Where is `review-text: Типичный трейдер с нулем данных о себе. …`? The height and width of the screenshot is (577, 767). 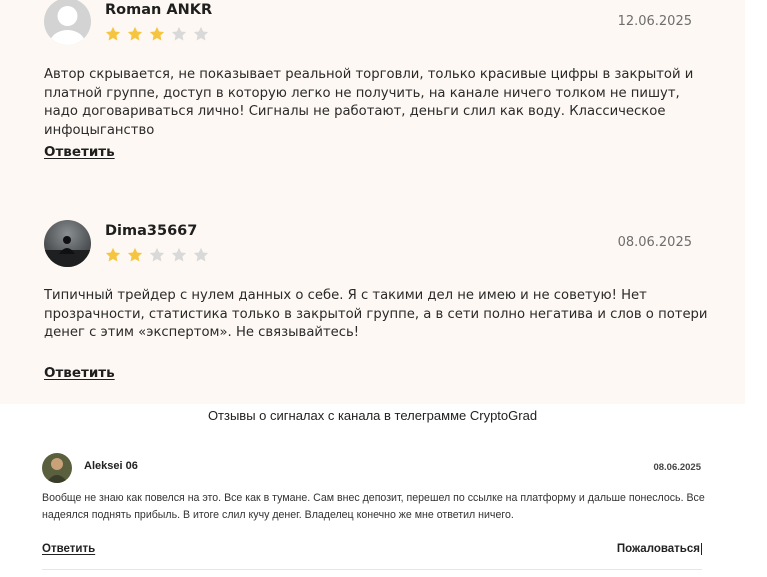 review-text: Типичный трейдер с нулем данных о себе. … is located at coordinates (376, 314).